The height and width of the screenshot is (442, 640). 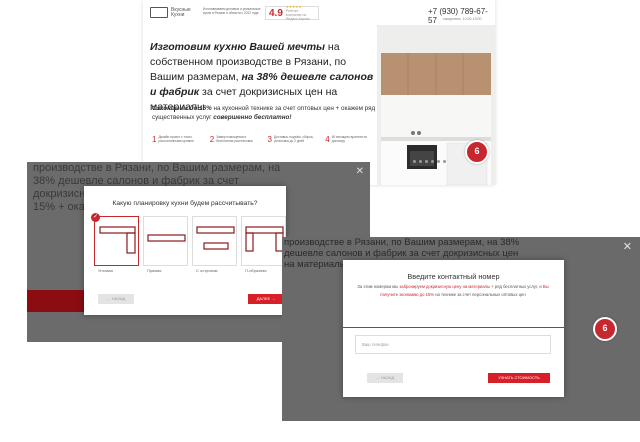 I want to click on modal-title: Введите контактный номер, so click(x=453, y=276).